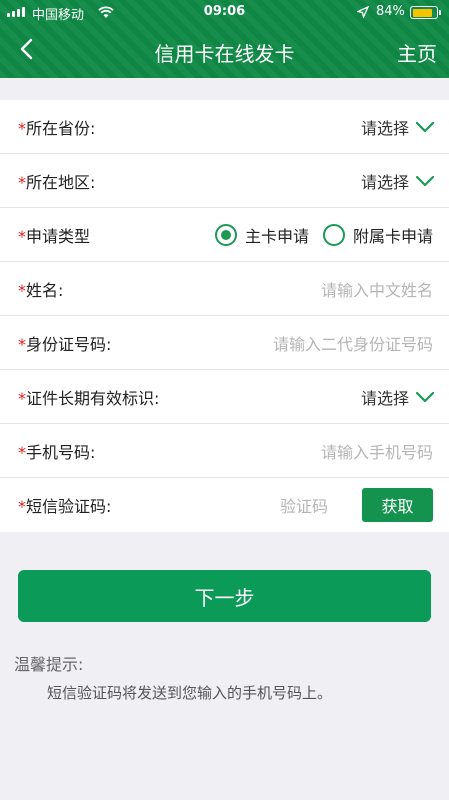  I want to click on region-select: 请选择, so click(398, 181).